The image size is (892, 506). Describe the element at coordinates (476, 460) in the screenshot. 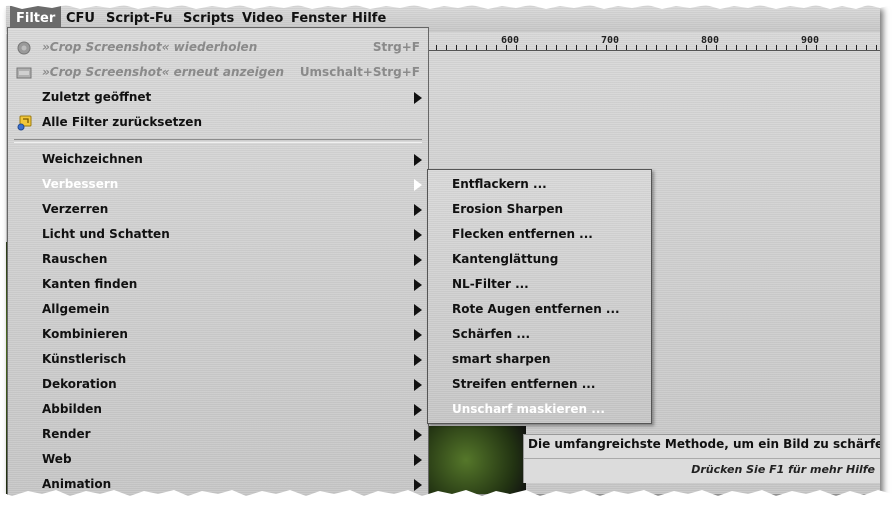

I see `canvas-image-visible` at that location.